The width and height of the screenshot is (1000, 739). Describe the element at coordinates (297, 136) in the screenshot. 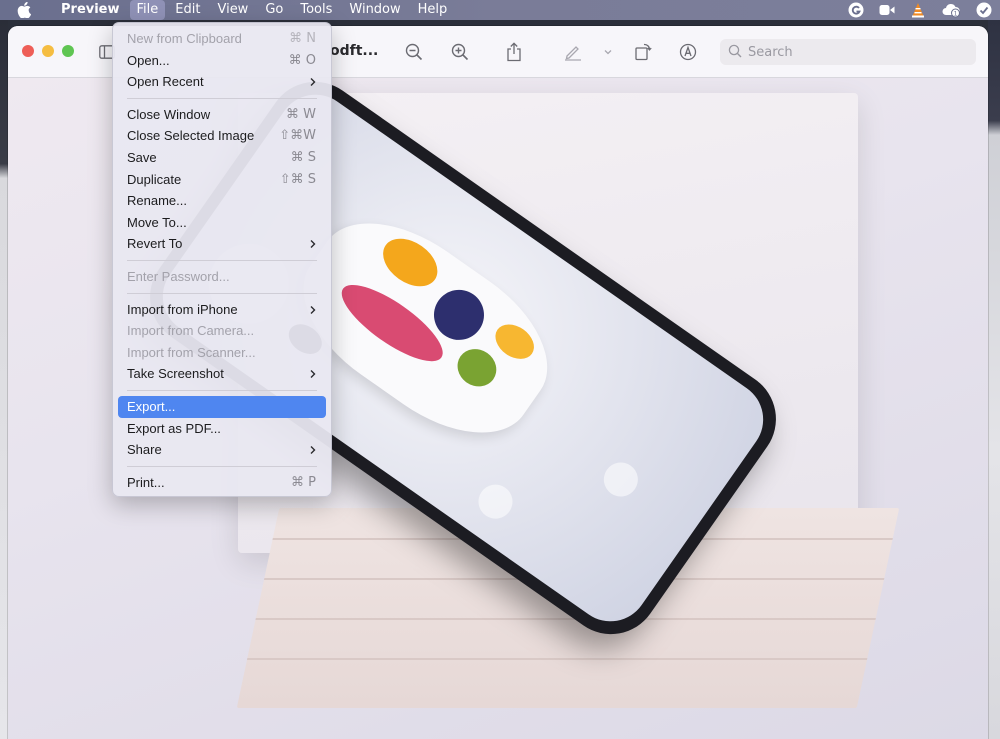

I see `menu-item-shortcut: ⇧⌘W` at that location.